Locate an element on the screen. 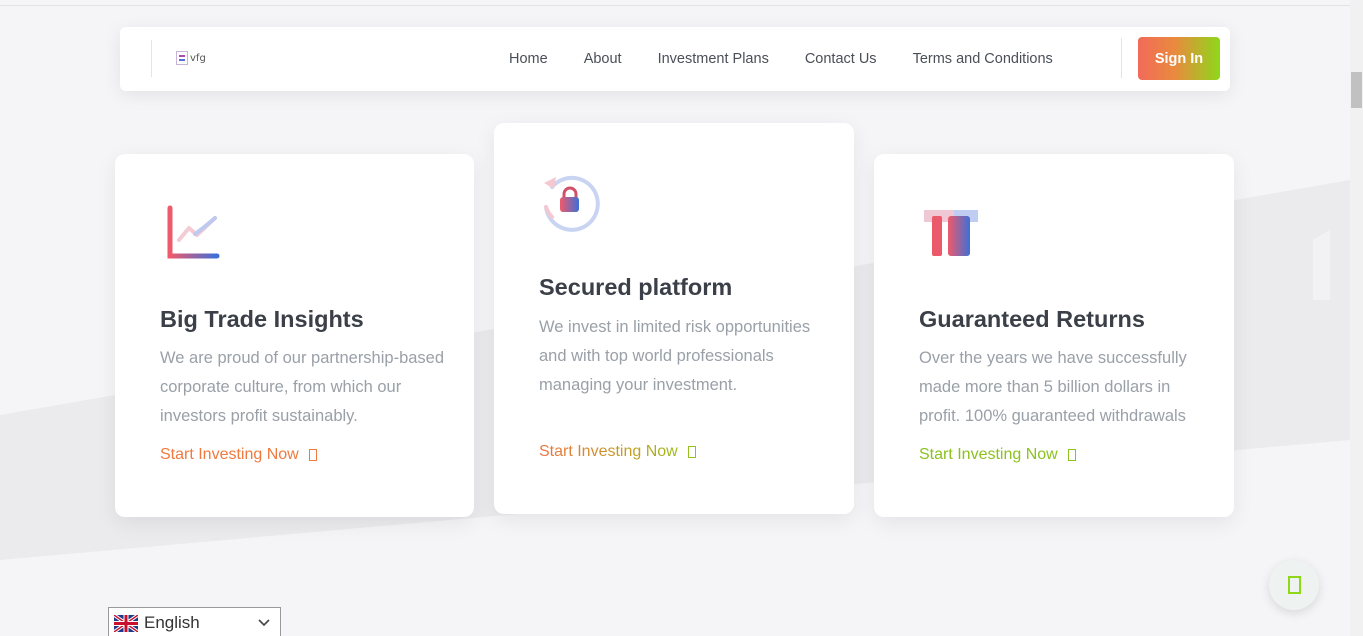  chat-icon is located at coordinates (1294, 585).